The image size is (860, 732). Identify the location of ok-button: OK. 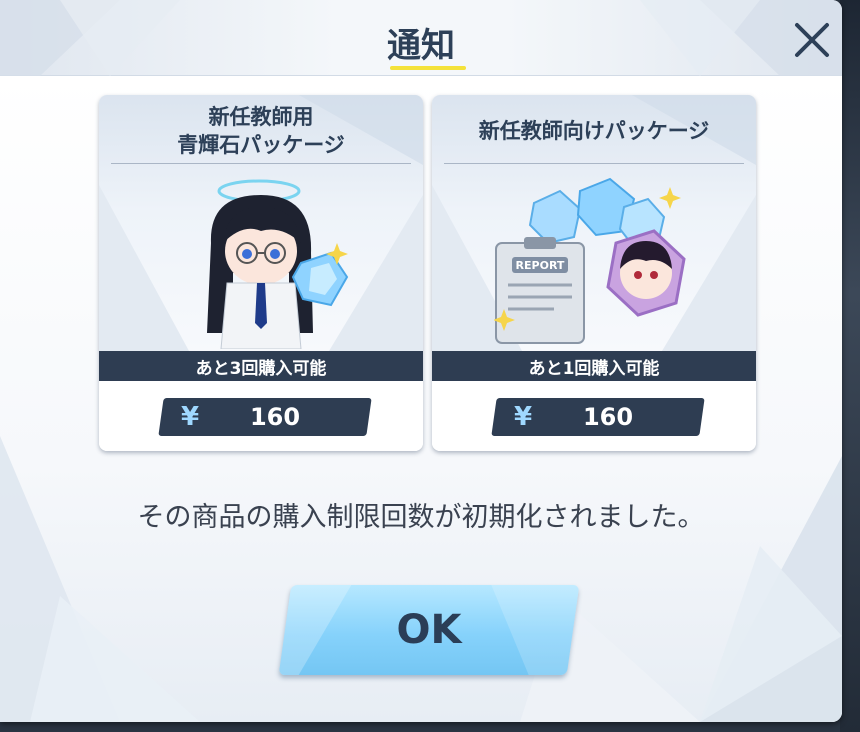
(429, 630).